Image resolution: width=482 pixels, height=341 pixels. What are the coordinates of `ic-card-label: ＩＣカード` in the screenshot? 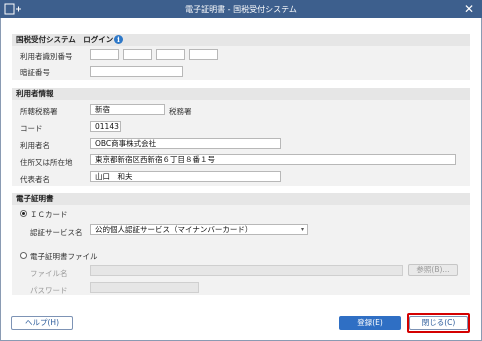 It's located at (49, 214).